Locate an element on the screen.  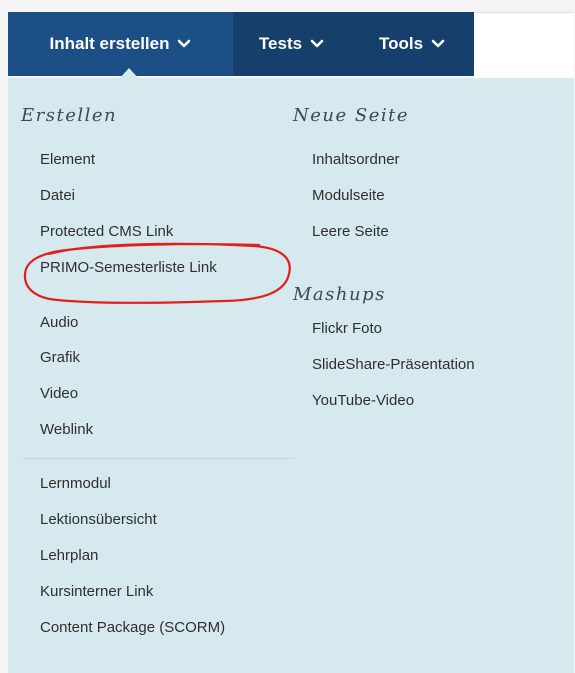
menu-item-lektionsuebersicht: Lektionsübersicht is located at coordinates (98, 519).